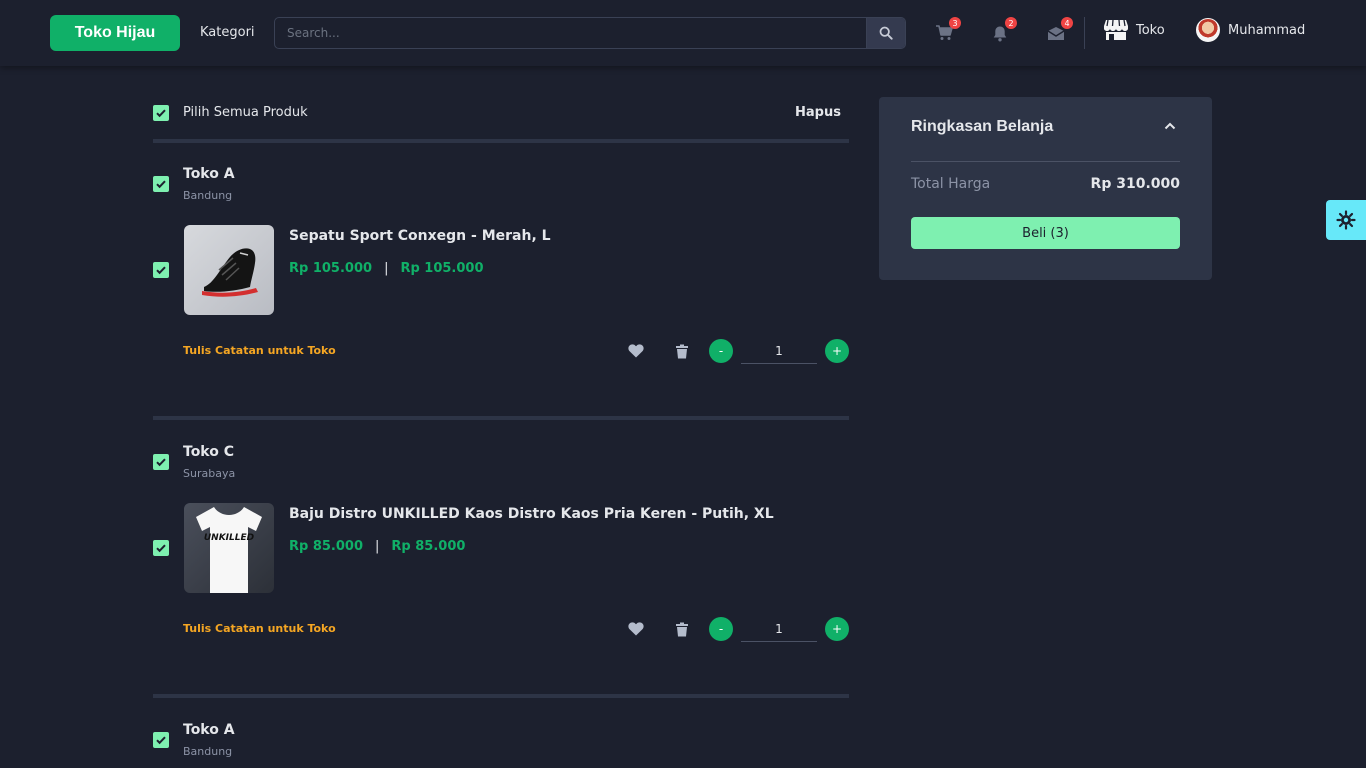  Describe the element at coordinates (229, 548) in the screenshot. I see `product-image-shirt: UNKILLED` at that location.